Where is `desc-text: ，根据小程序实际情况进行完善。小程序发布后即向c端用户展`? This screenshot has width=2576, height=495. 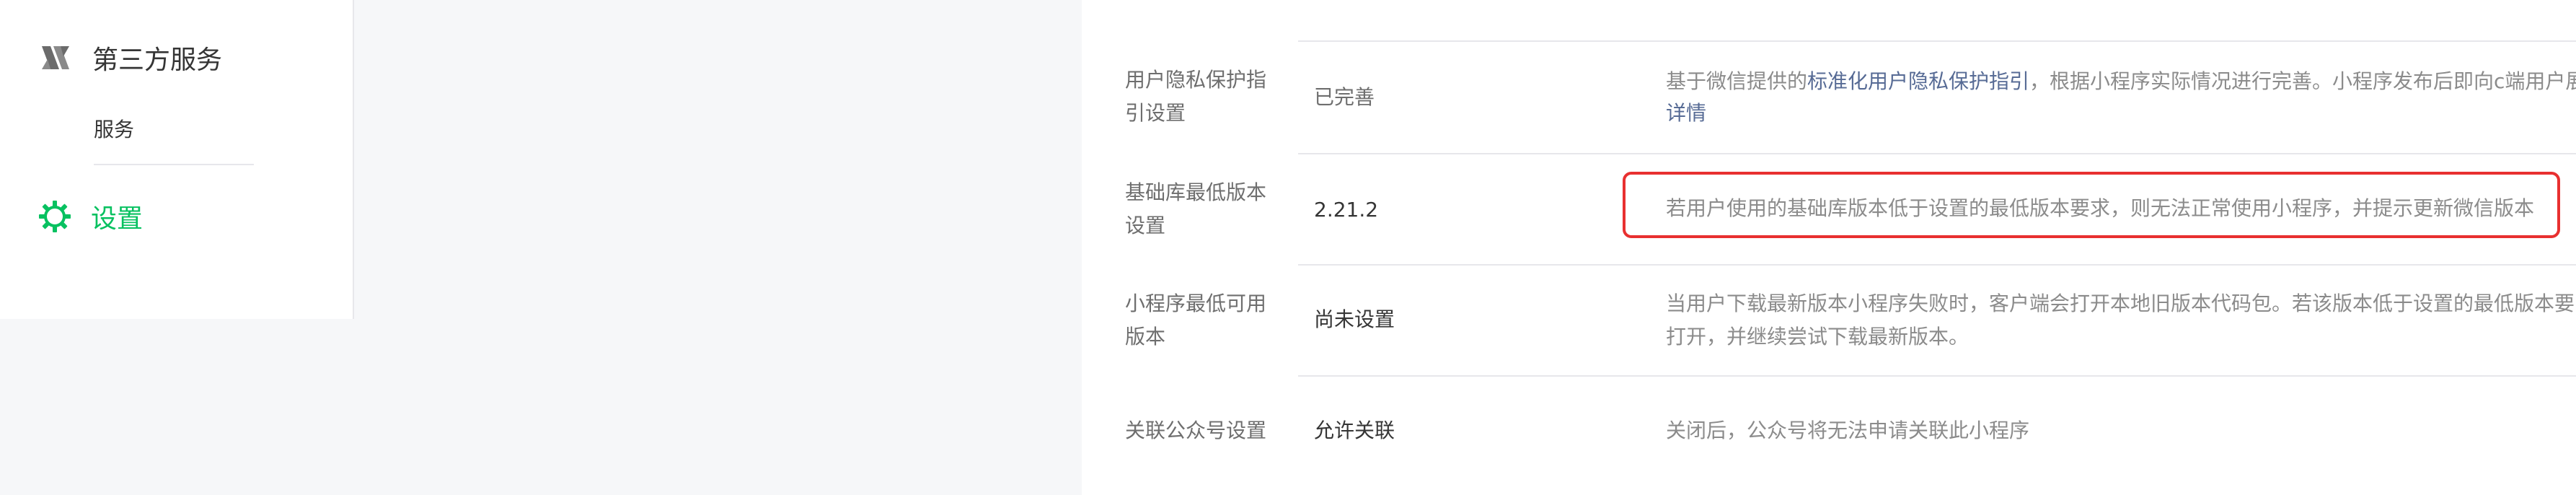
desc-text: ，根据小程序实际情况进行完善。小程序发布后即向c端用户展 is located at coordinates (2302, 81).